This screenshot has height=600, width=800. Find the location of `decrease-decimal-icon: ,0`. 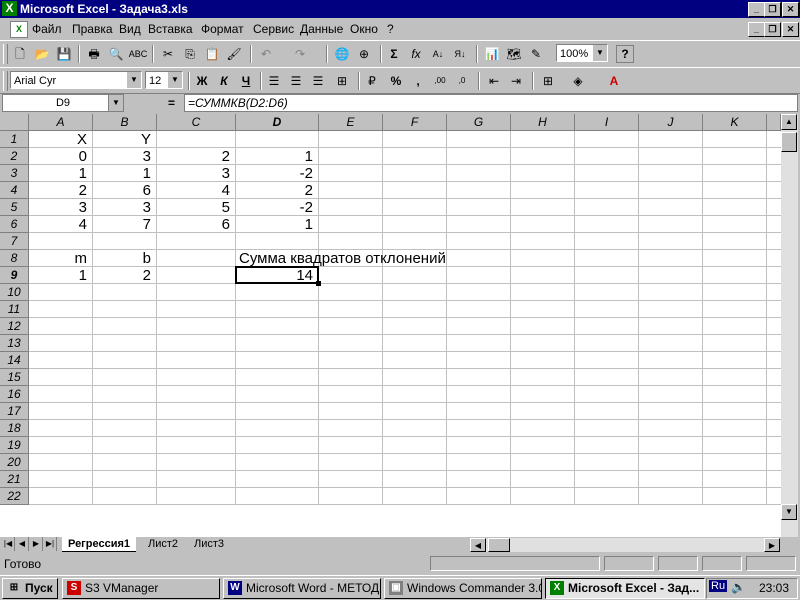

decrease-decimal-icon: ,0 is located at coordinates (462, 81).